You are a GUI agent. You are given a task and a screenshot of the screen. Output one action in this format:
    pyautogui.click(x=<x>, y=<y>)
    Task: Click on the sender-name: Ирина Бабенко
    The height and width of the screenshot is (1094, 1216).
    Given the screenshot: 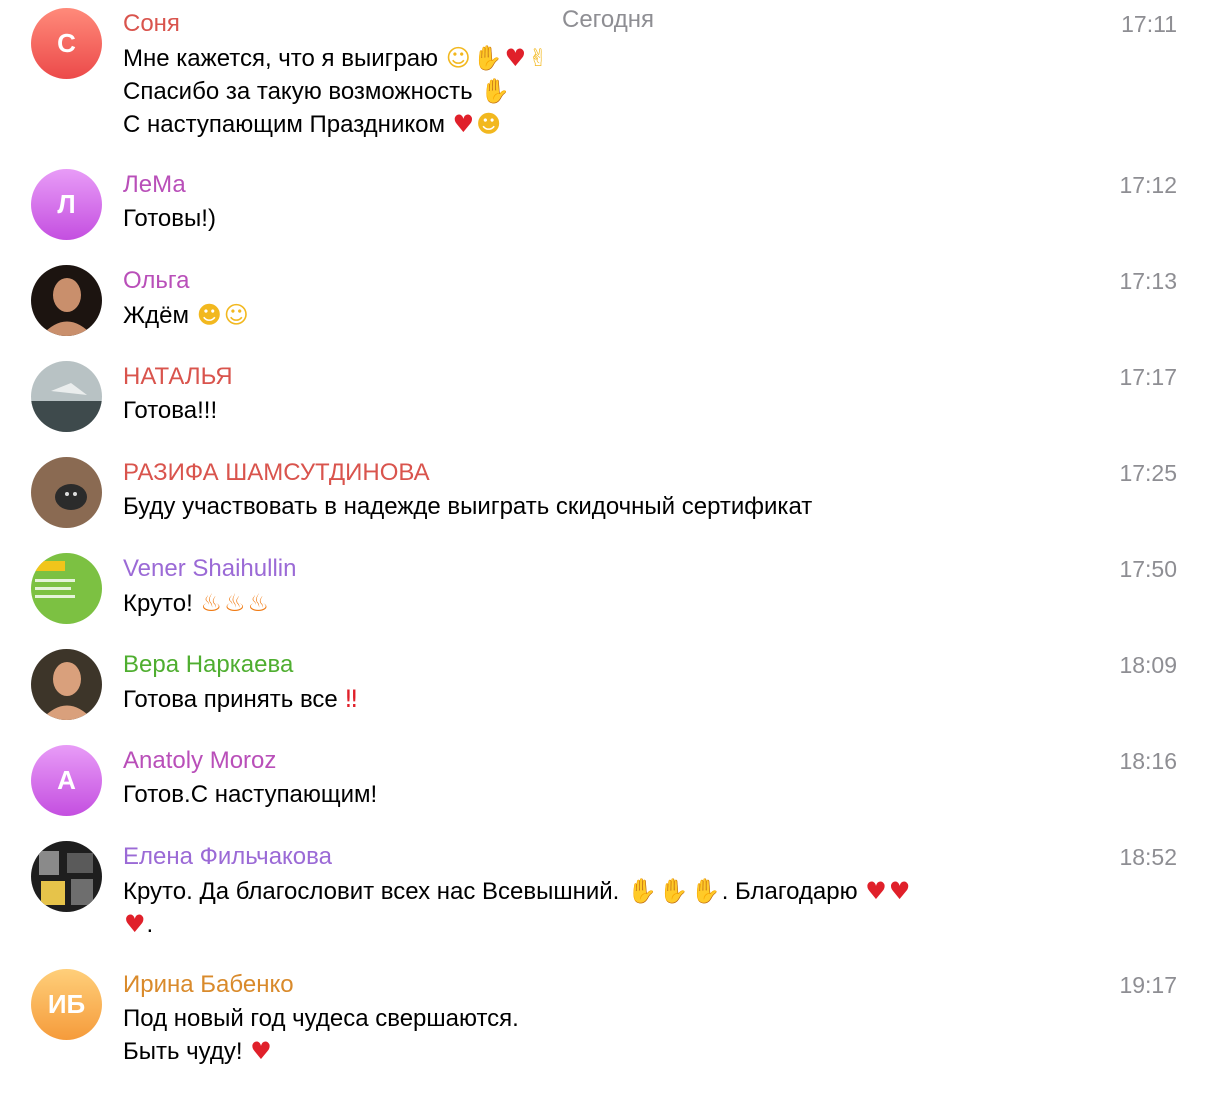 What is the action you would take?
    pyautogui.click(x=208, y=985)
    